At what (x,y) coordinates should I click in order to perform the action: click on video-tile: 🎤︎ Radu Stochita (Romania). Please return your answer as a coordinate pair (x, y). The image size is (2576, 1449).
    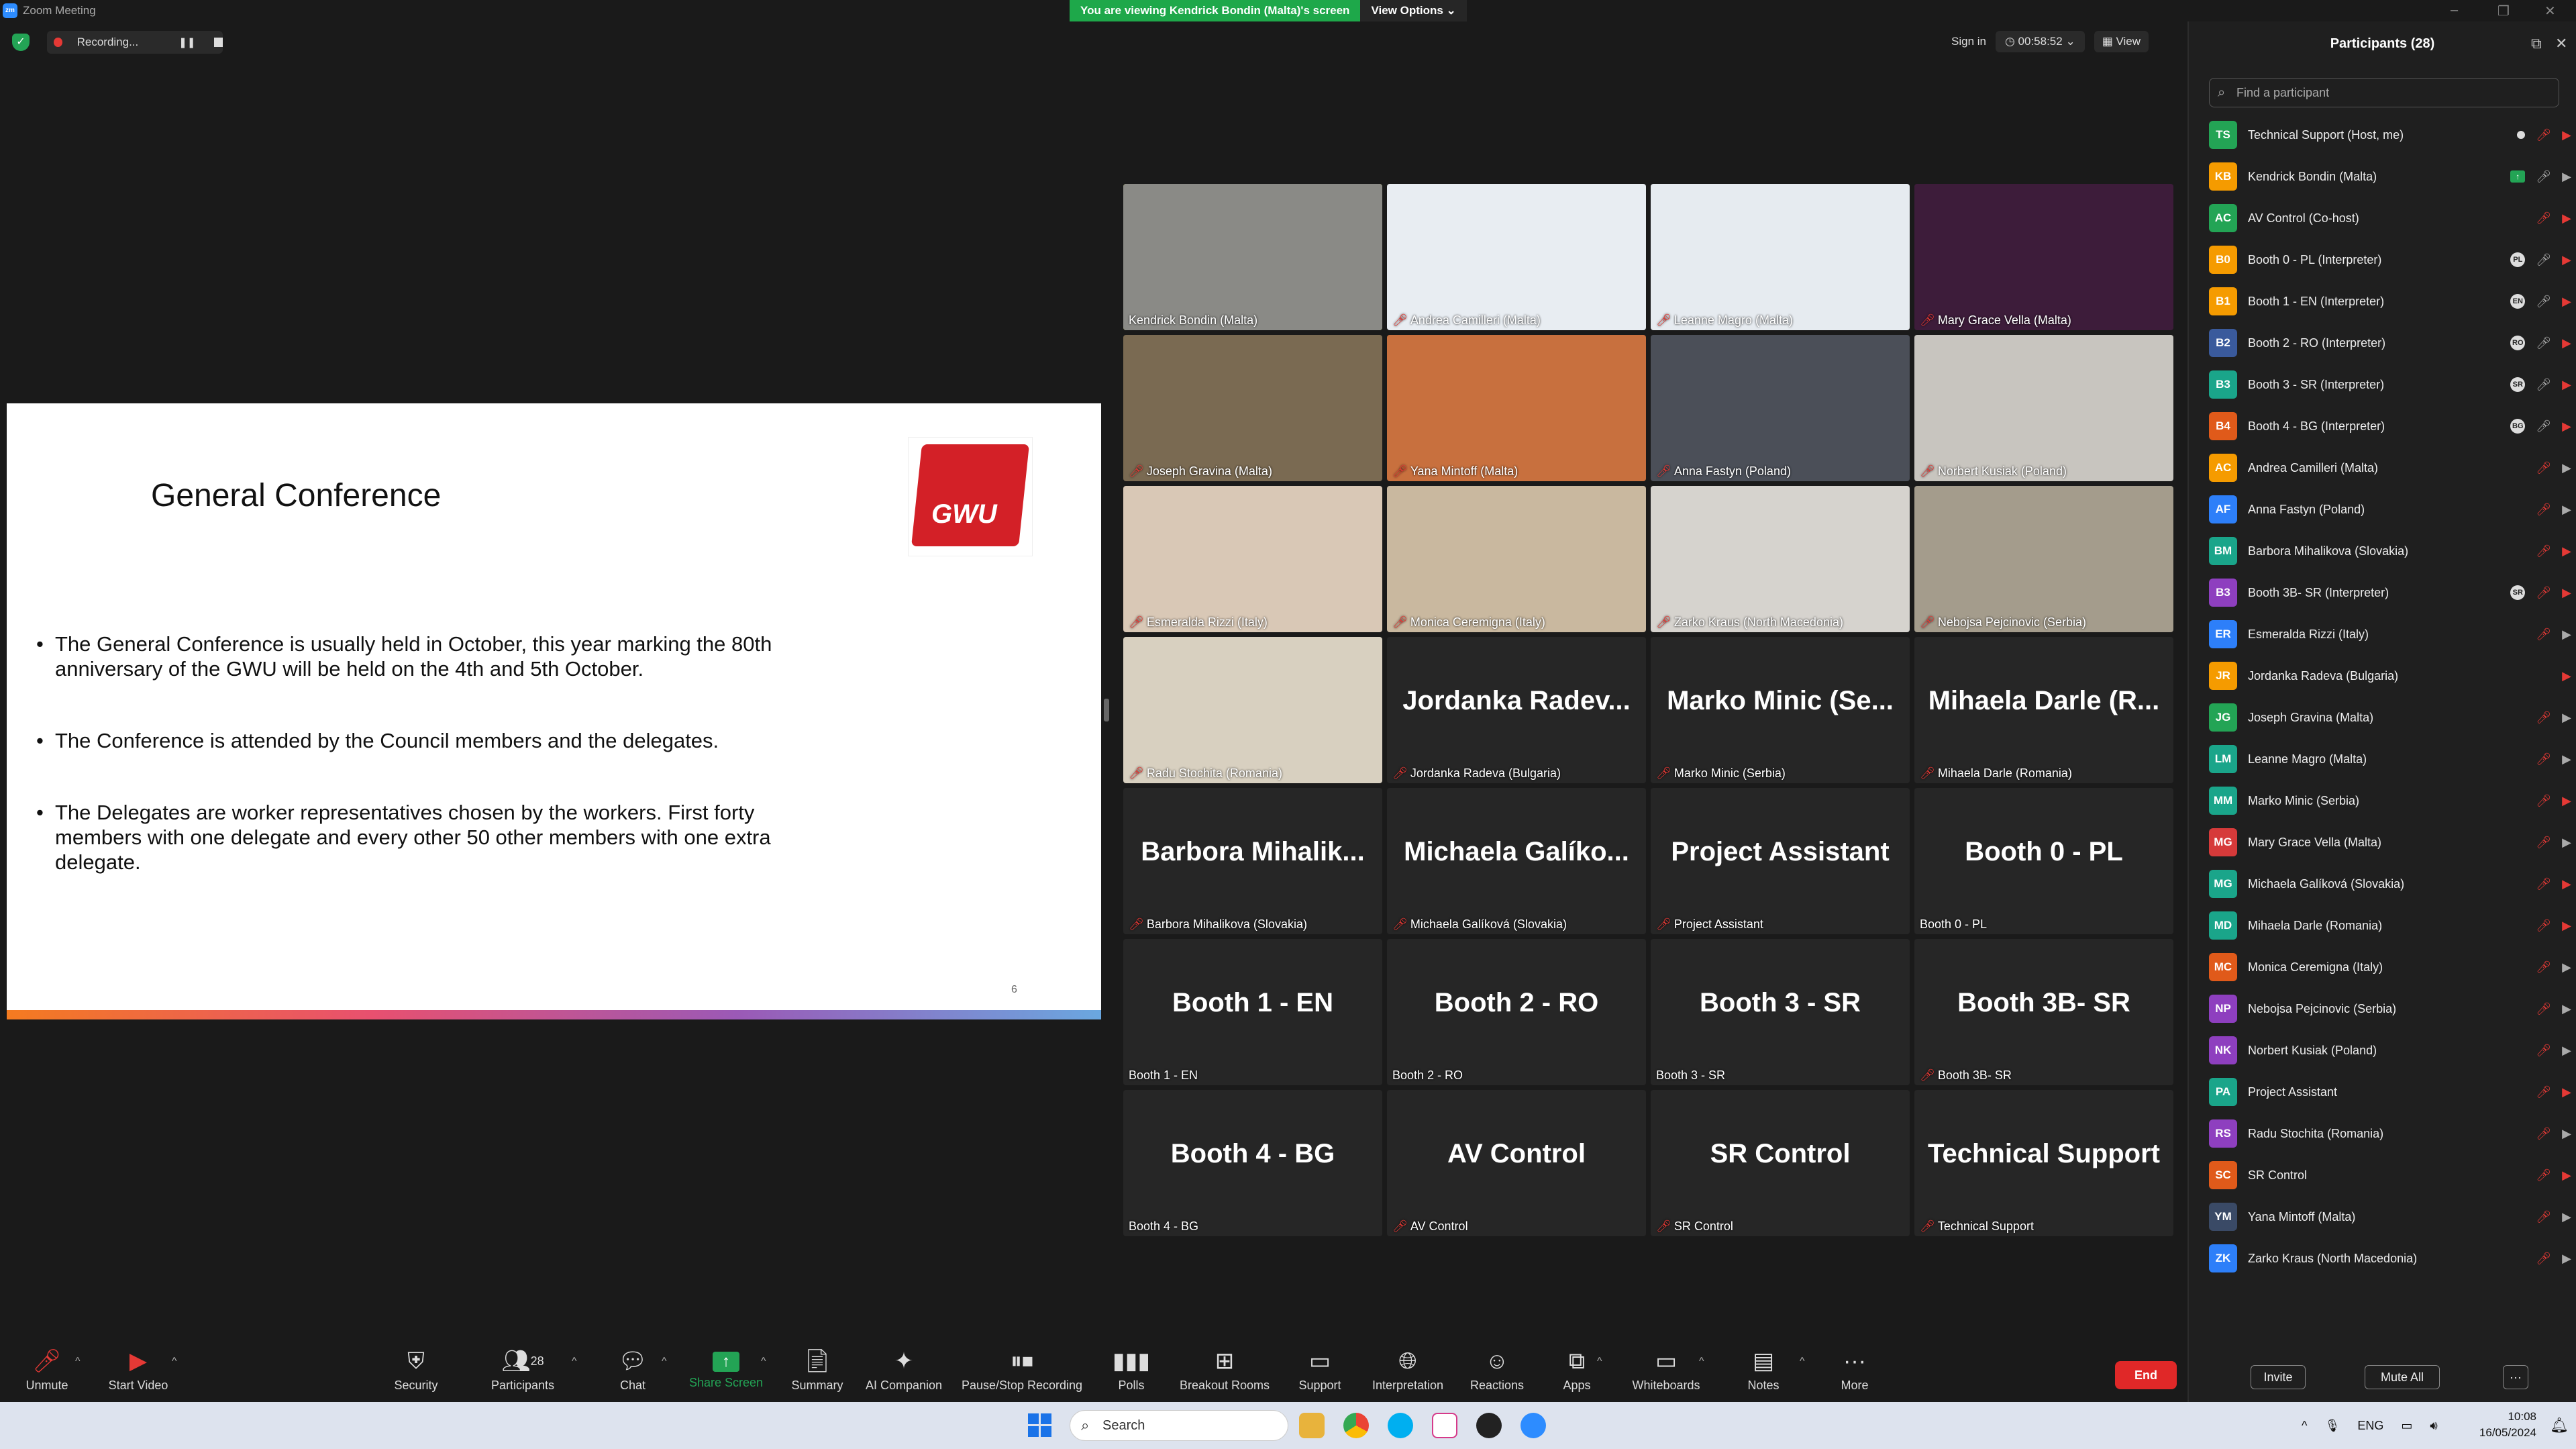
    Looking at the image, I should click on (1252, 710).